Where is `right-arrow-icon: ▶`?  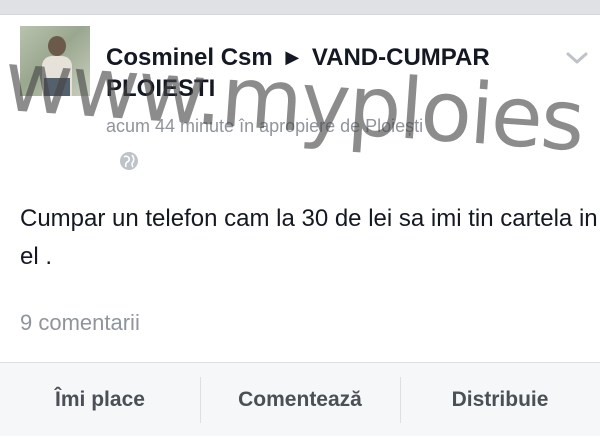 right-arrow-icon: ▶ is located at coordinates (292, 57).